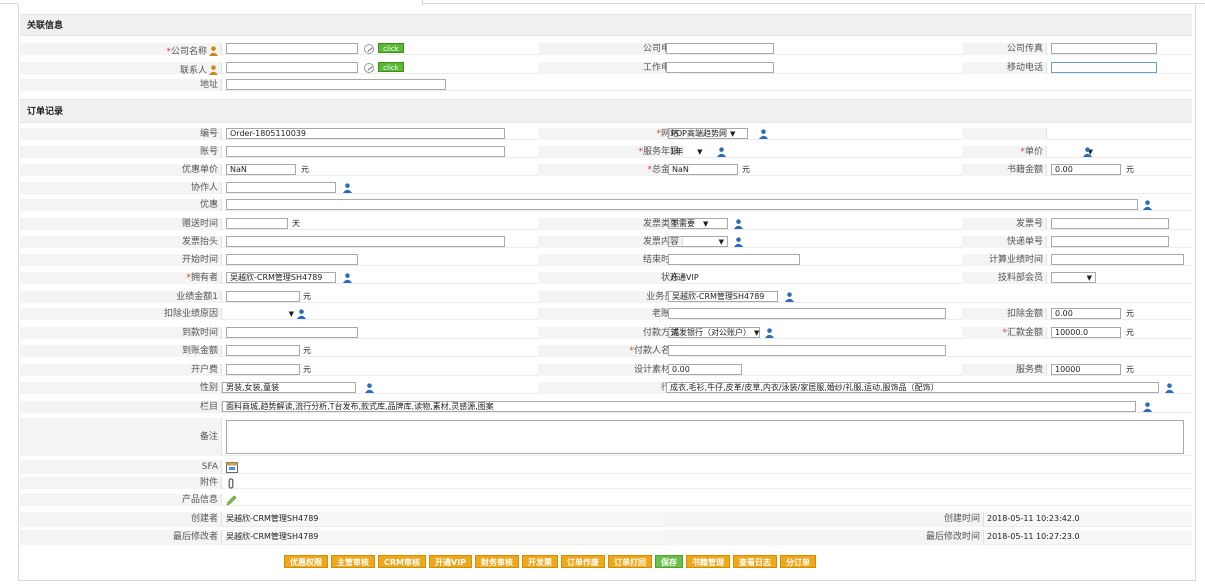  What do you see at coordinates (669, 561) in the screenshot?
I see `save-button: 保存` at bounding box center [669, 561].